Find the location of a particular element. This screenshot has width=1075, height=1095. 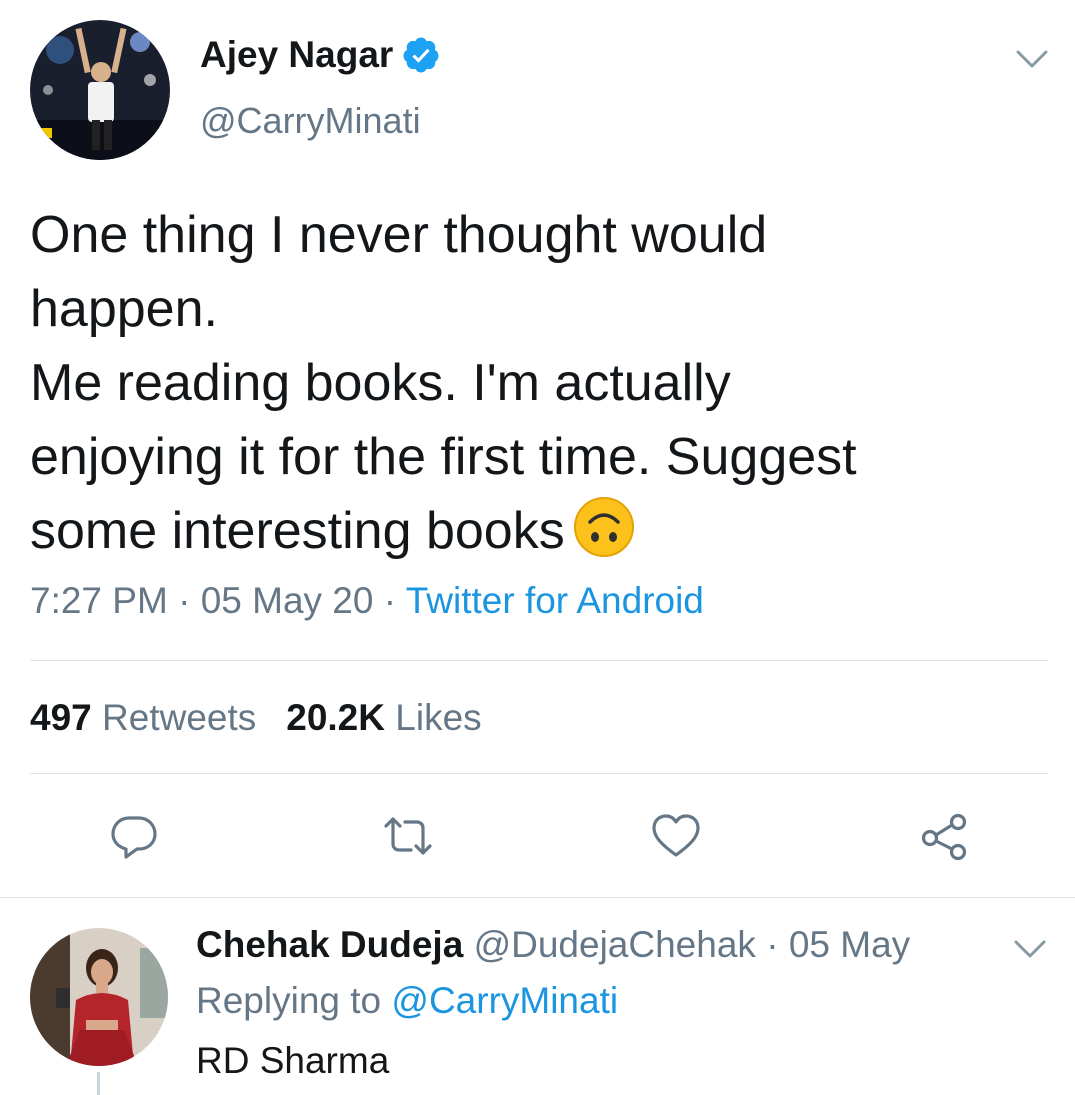

author-handle: @CarryMinati is located at coordinates (310, 121).